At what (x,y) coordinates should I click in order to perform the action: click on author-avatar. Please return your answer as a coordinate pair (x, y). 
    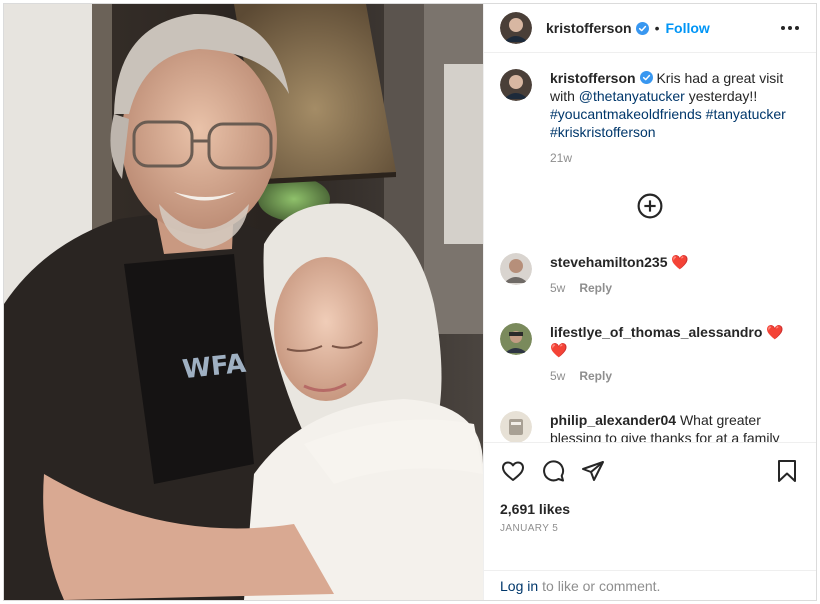
    Looking at the image, I should click on (516, 28).